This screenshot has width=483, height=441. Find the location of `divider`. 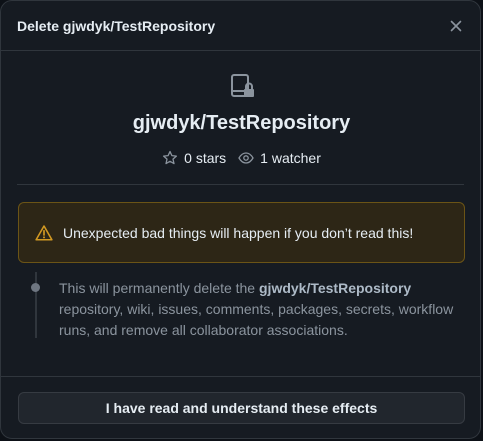

divider is located at coordinates (240, 184).